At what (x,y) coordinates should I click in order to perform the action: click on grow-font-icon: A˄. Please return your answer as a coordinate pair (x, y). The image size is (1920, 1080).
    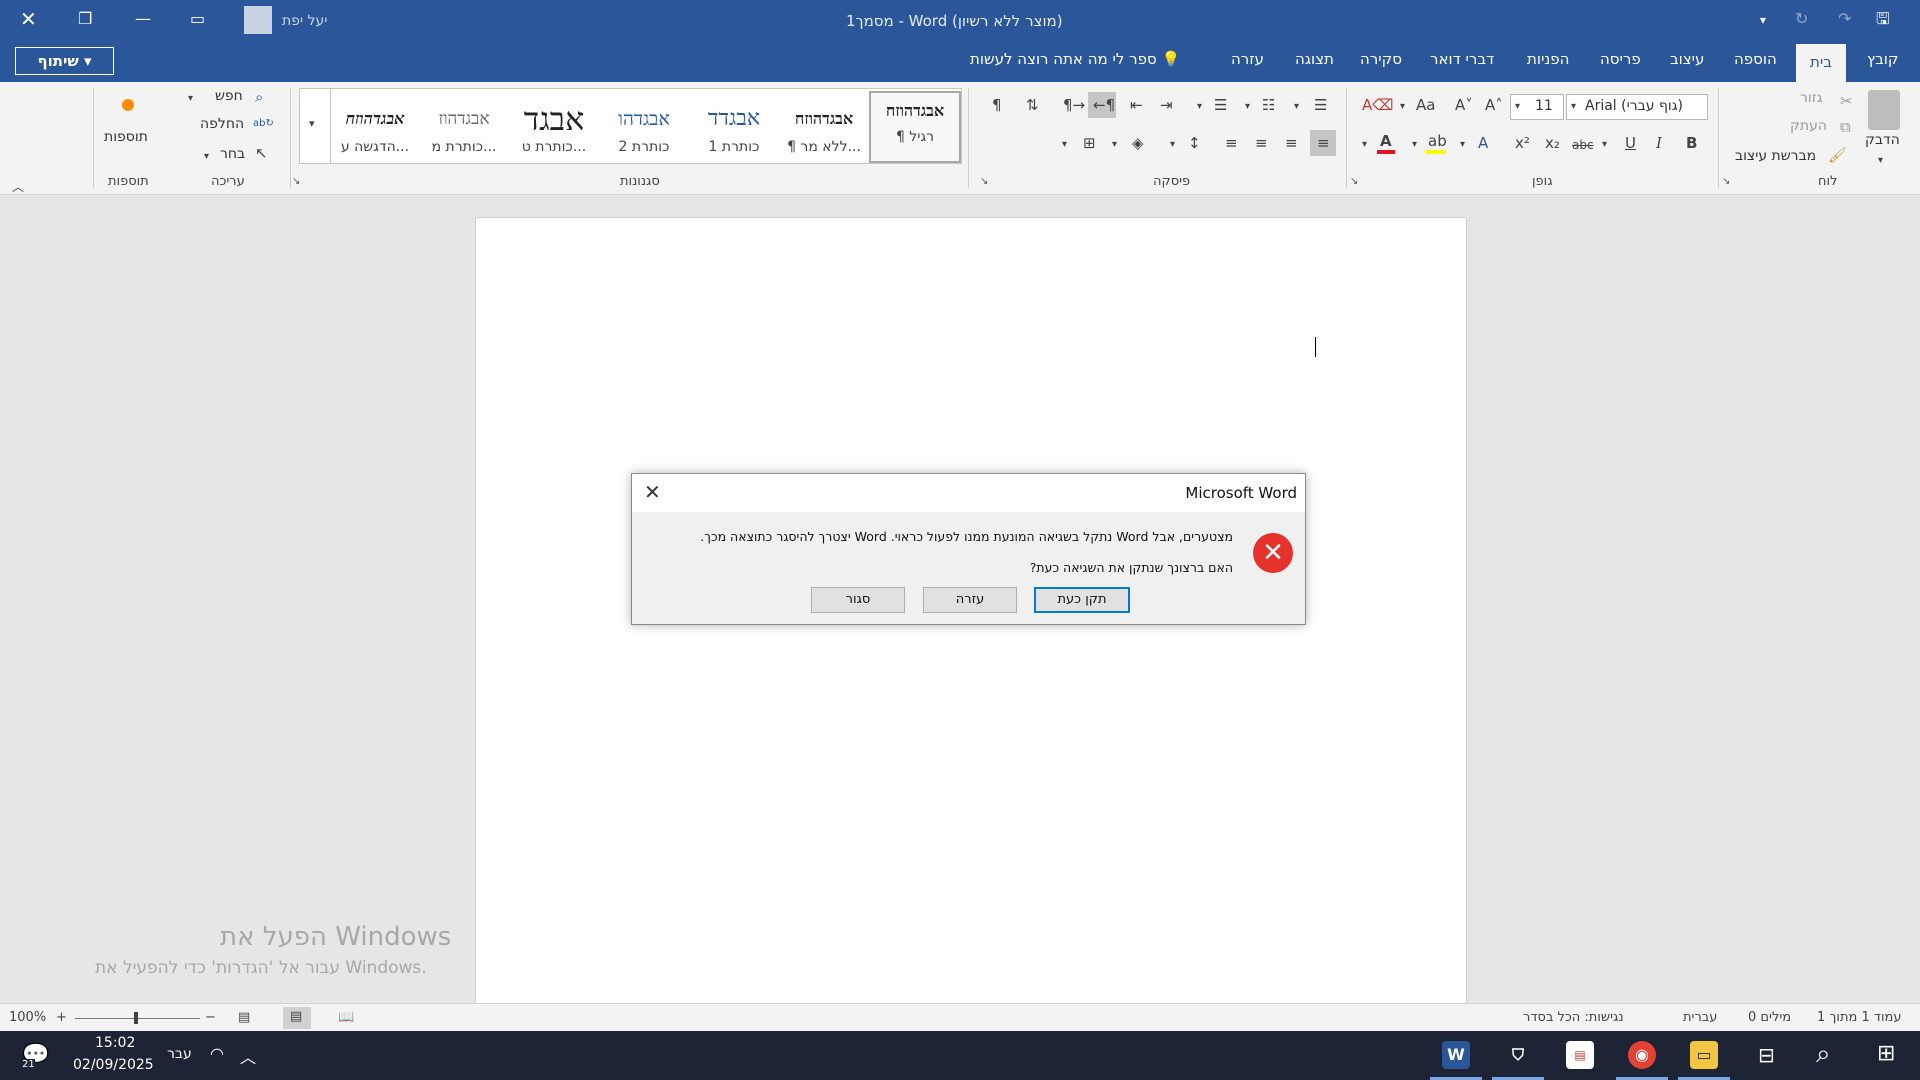
    Looking at the image, I should click on (1494, 105).